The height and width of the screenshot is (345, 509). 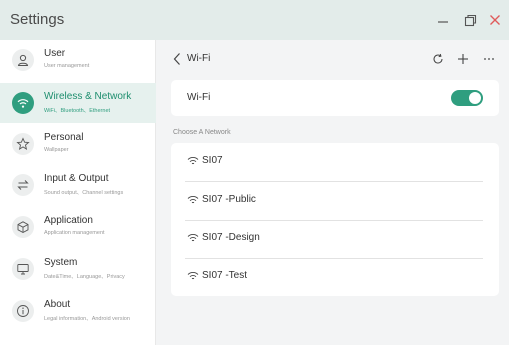 I want to click on sidebar-item-subtitle: Application management, so click(x=74, y=233).